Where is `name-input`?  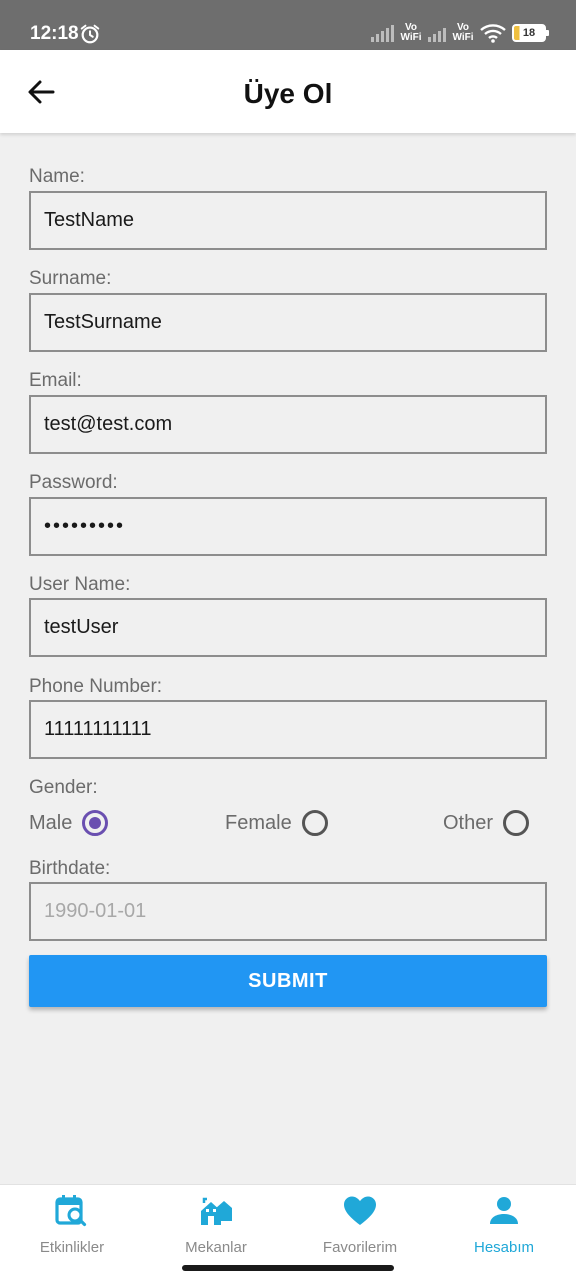
name-input is located at coordinates (288, 220).